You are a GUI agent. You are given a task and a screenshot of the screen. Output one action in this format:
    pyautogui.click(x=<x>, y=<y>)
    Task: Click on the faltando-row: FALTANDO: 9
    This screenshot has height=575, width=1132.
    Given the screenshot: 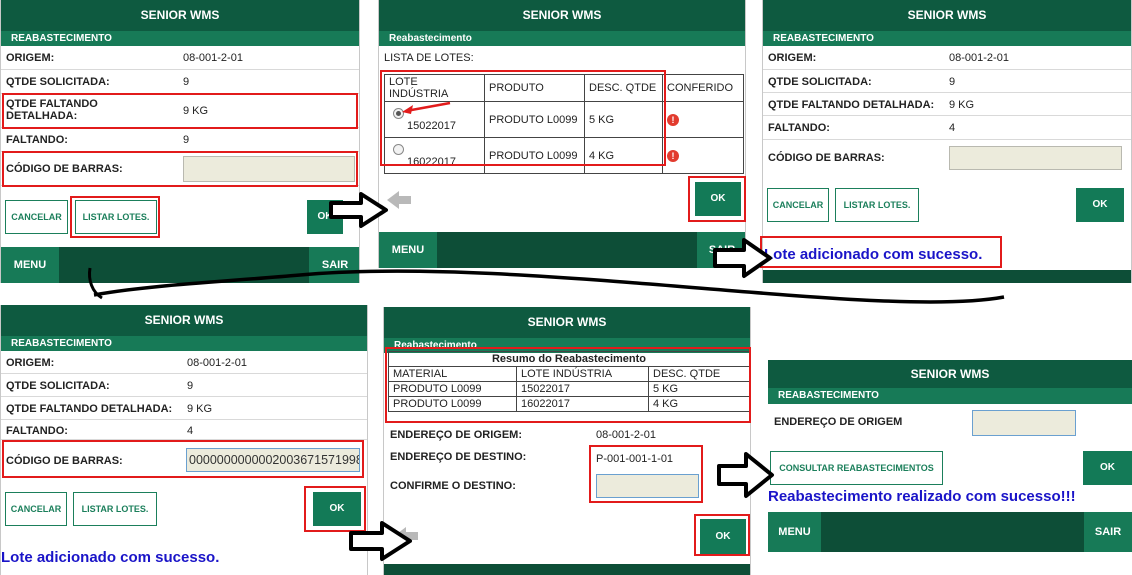 What is the action you would take?
    pyautogui.click(x=180, y=140)
    